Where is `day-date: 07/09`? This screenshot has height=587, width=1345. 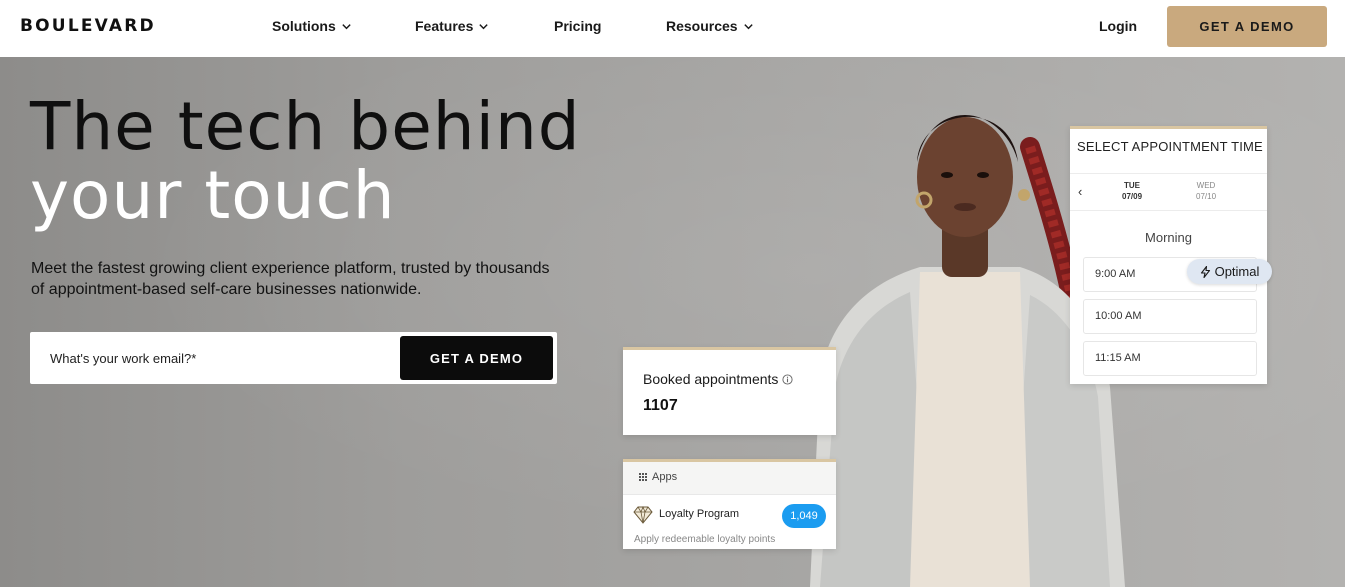 day-date: 07/09 is located at coordinates (1132, 196).